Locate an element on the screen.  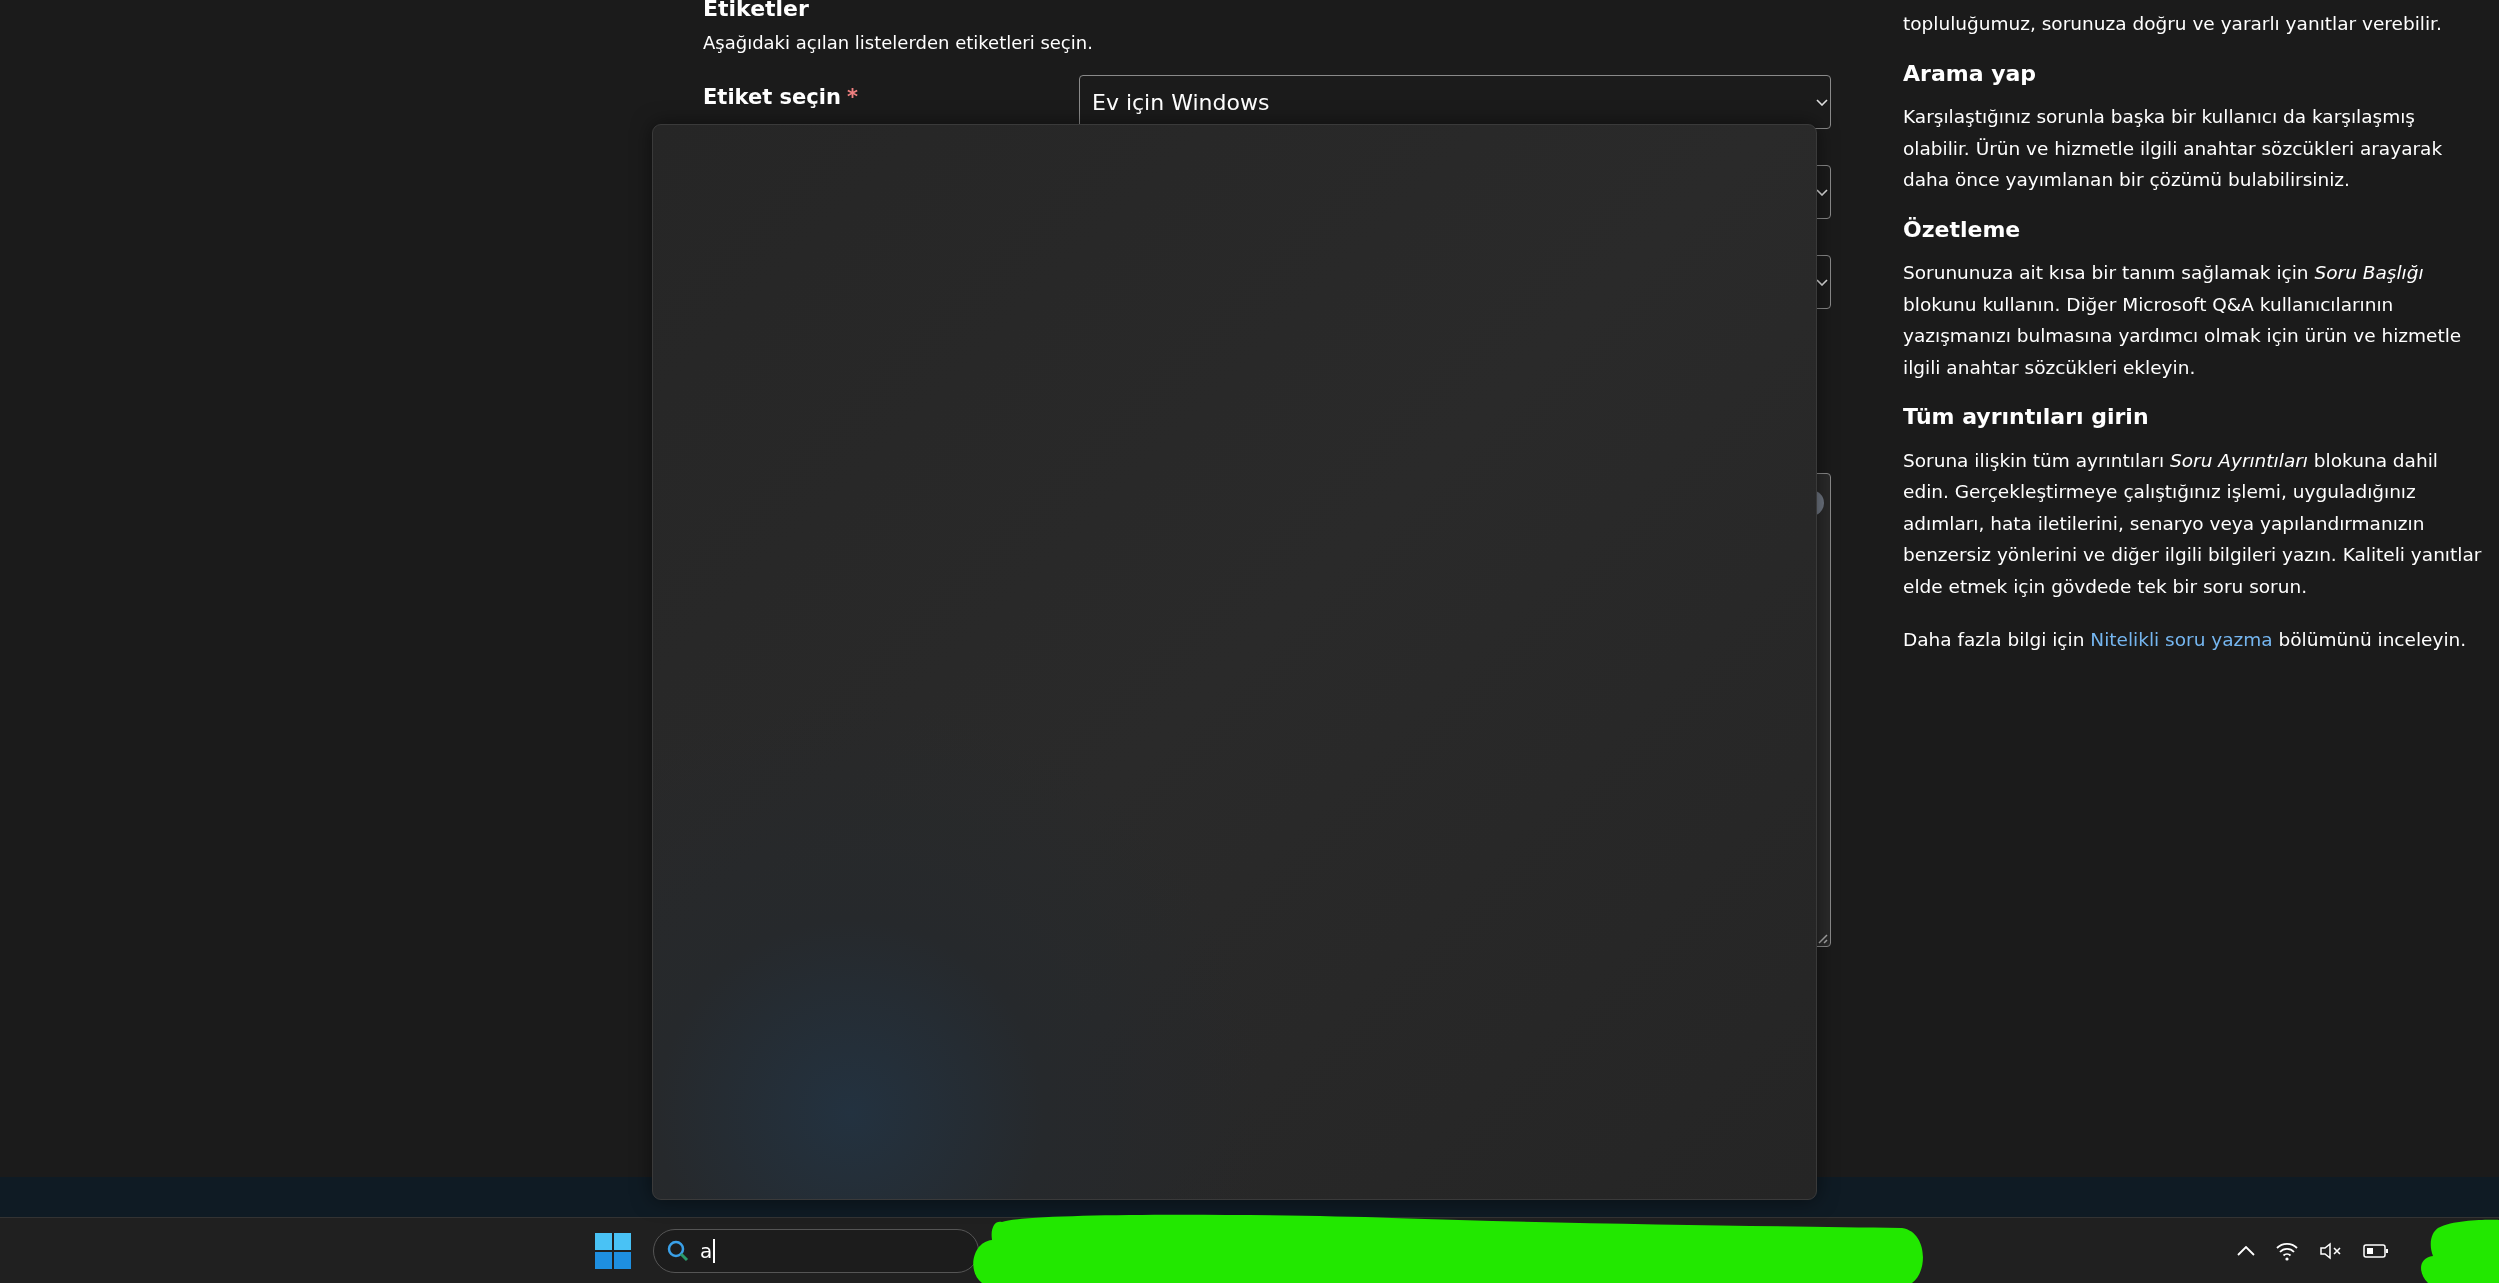
windows-logo-icon is located at coordinates (613, 1250).